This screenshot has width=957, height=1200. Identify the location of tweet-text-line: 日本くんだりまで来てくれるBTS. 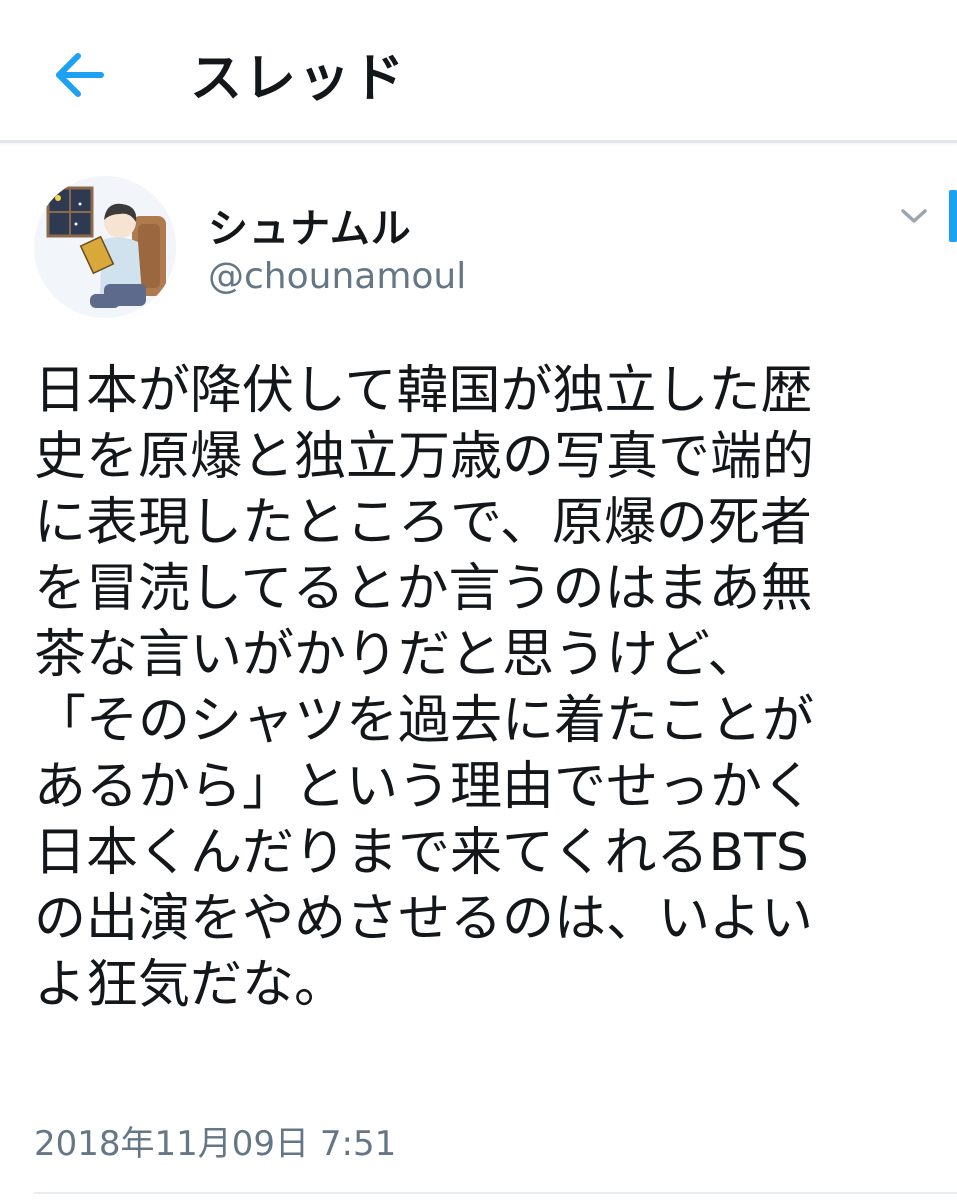
(421, 853).